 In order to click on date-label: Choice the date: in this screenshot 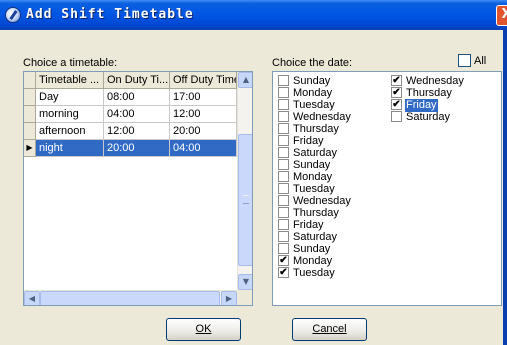, I will do `click(312, 63)`.